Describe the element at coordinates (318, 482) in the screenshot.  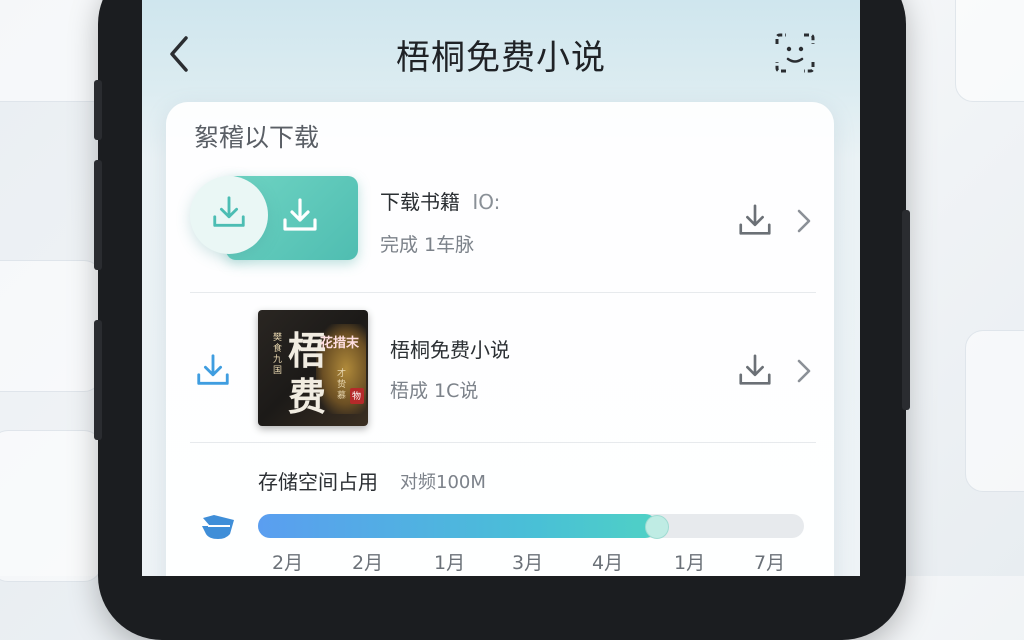
I see `storage-title: 存储空间占用` at that location.